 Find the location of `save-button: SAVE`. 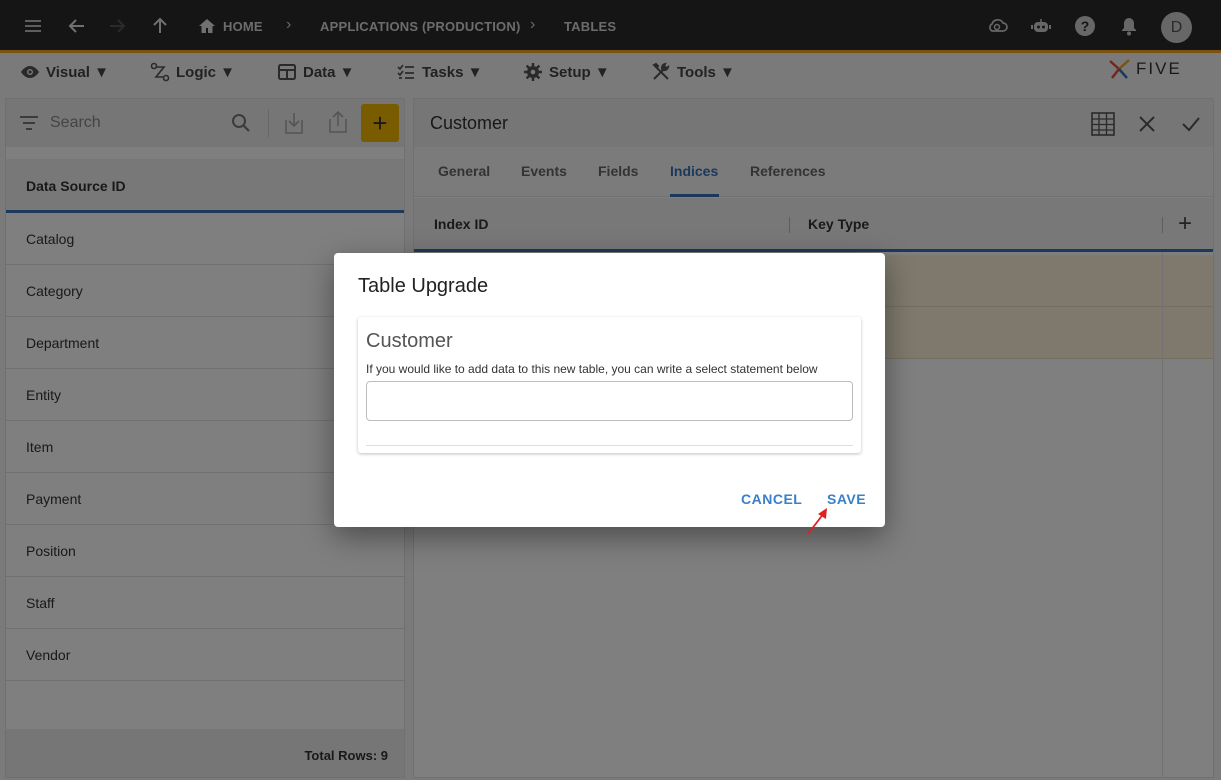

save-button: SAVE is located at coordinates (846, 499).